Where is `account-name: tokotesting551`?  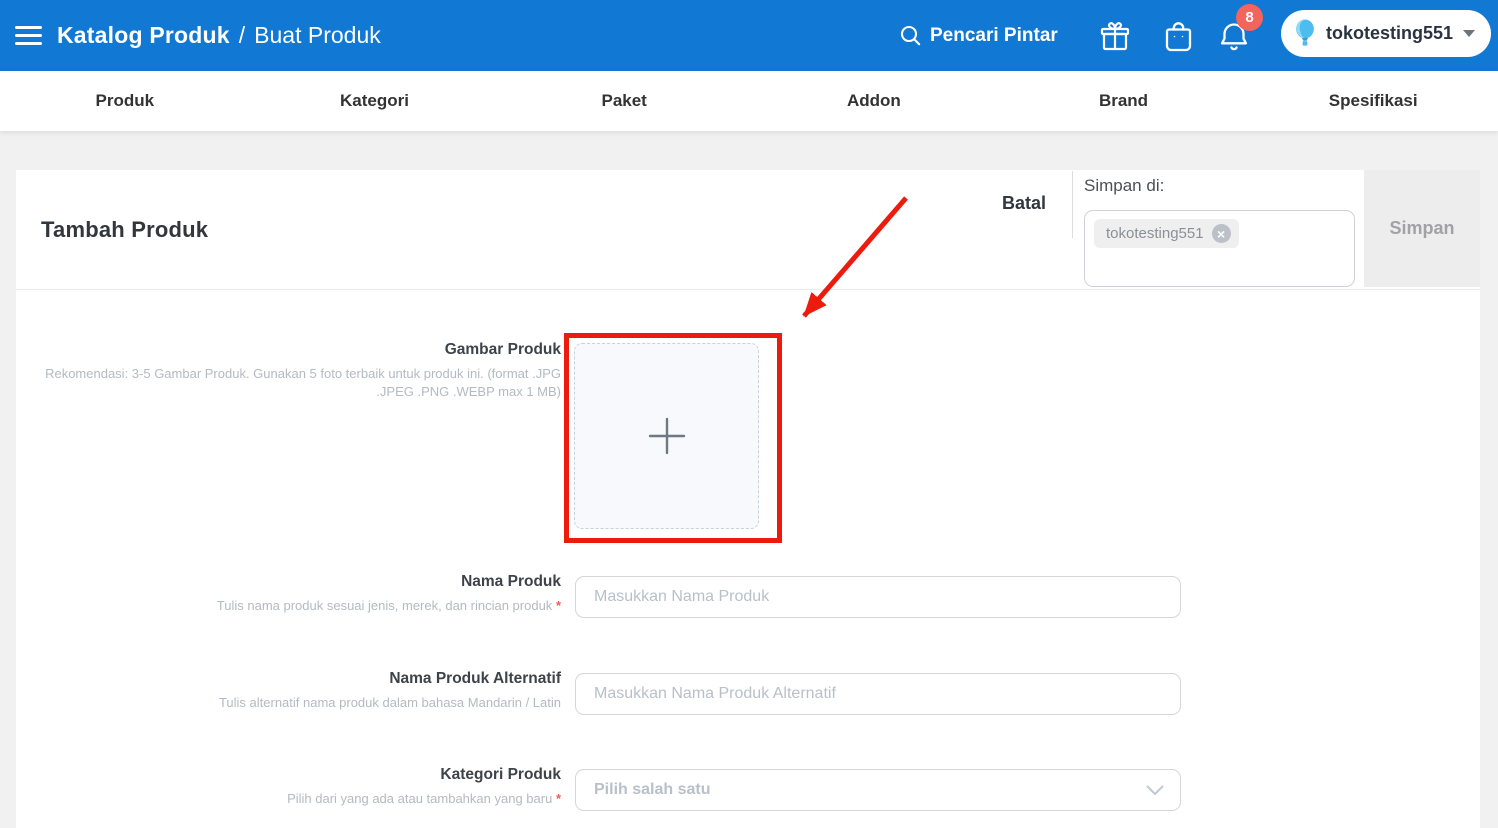 account-name: tokotesting551 is located at coordinates (1389, 33).